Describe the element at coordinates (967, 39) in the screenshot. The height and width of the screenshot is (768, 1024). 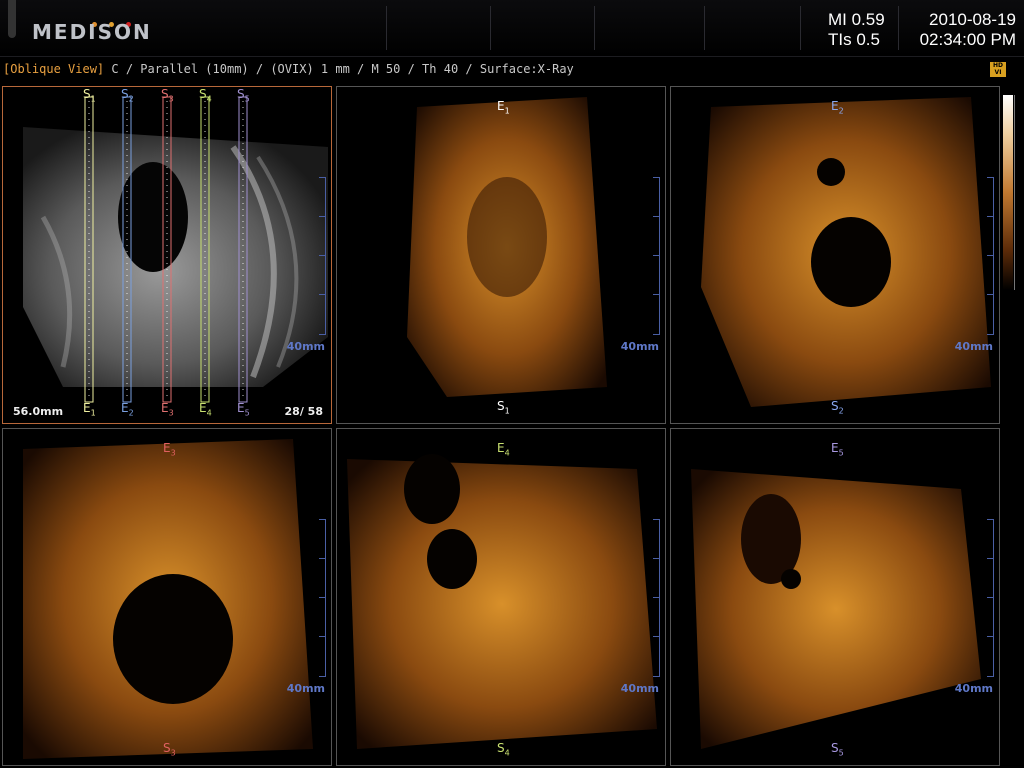
I see `time: 02:34:00 PM` at that location.